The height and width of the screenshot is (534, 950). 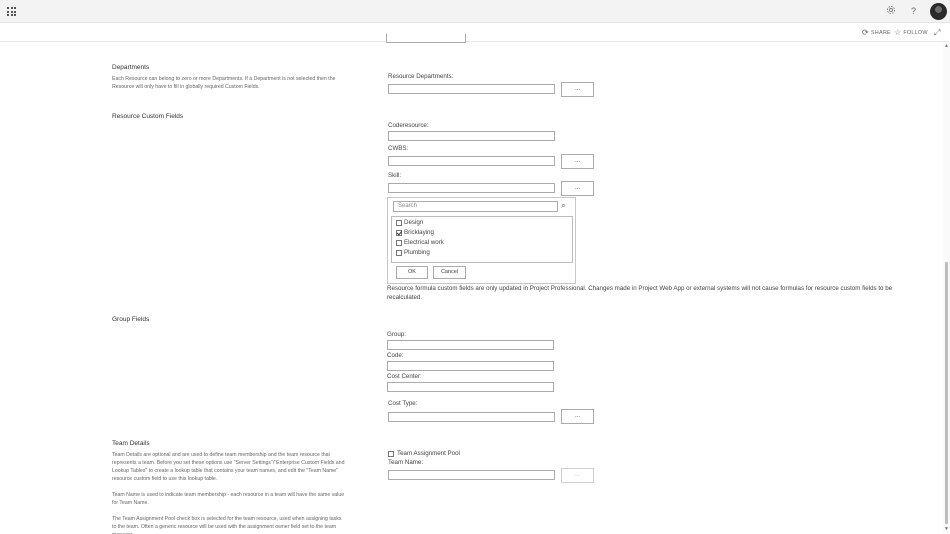 What do you see at coordinates (396, 334) in the screenshot?
I see `group-label: Group:` at bounding box center [396, 334].